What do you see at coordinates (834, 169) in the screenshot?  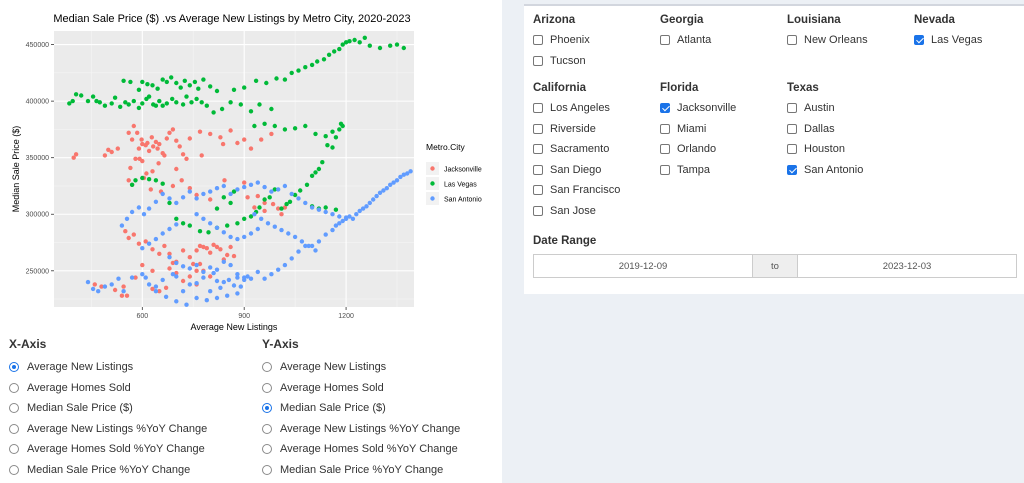 I see `city-label: San Antonio` at bounding box center [834, 169].